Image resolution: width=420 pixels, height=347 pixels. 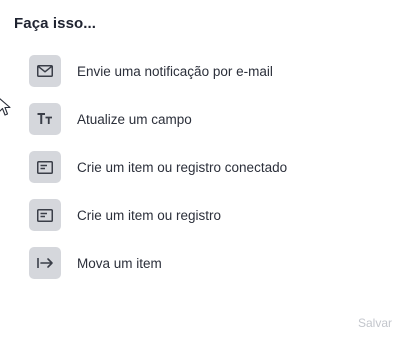 I want to click on action-label: Crie um item ou registro, so click(x=149, y=215).